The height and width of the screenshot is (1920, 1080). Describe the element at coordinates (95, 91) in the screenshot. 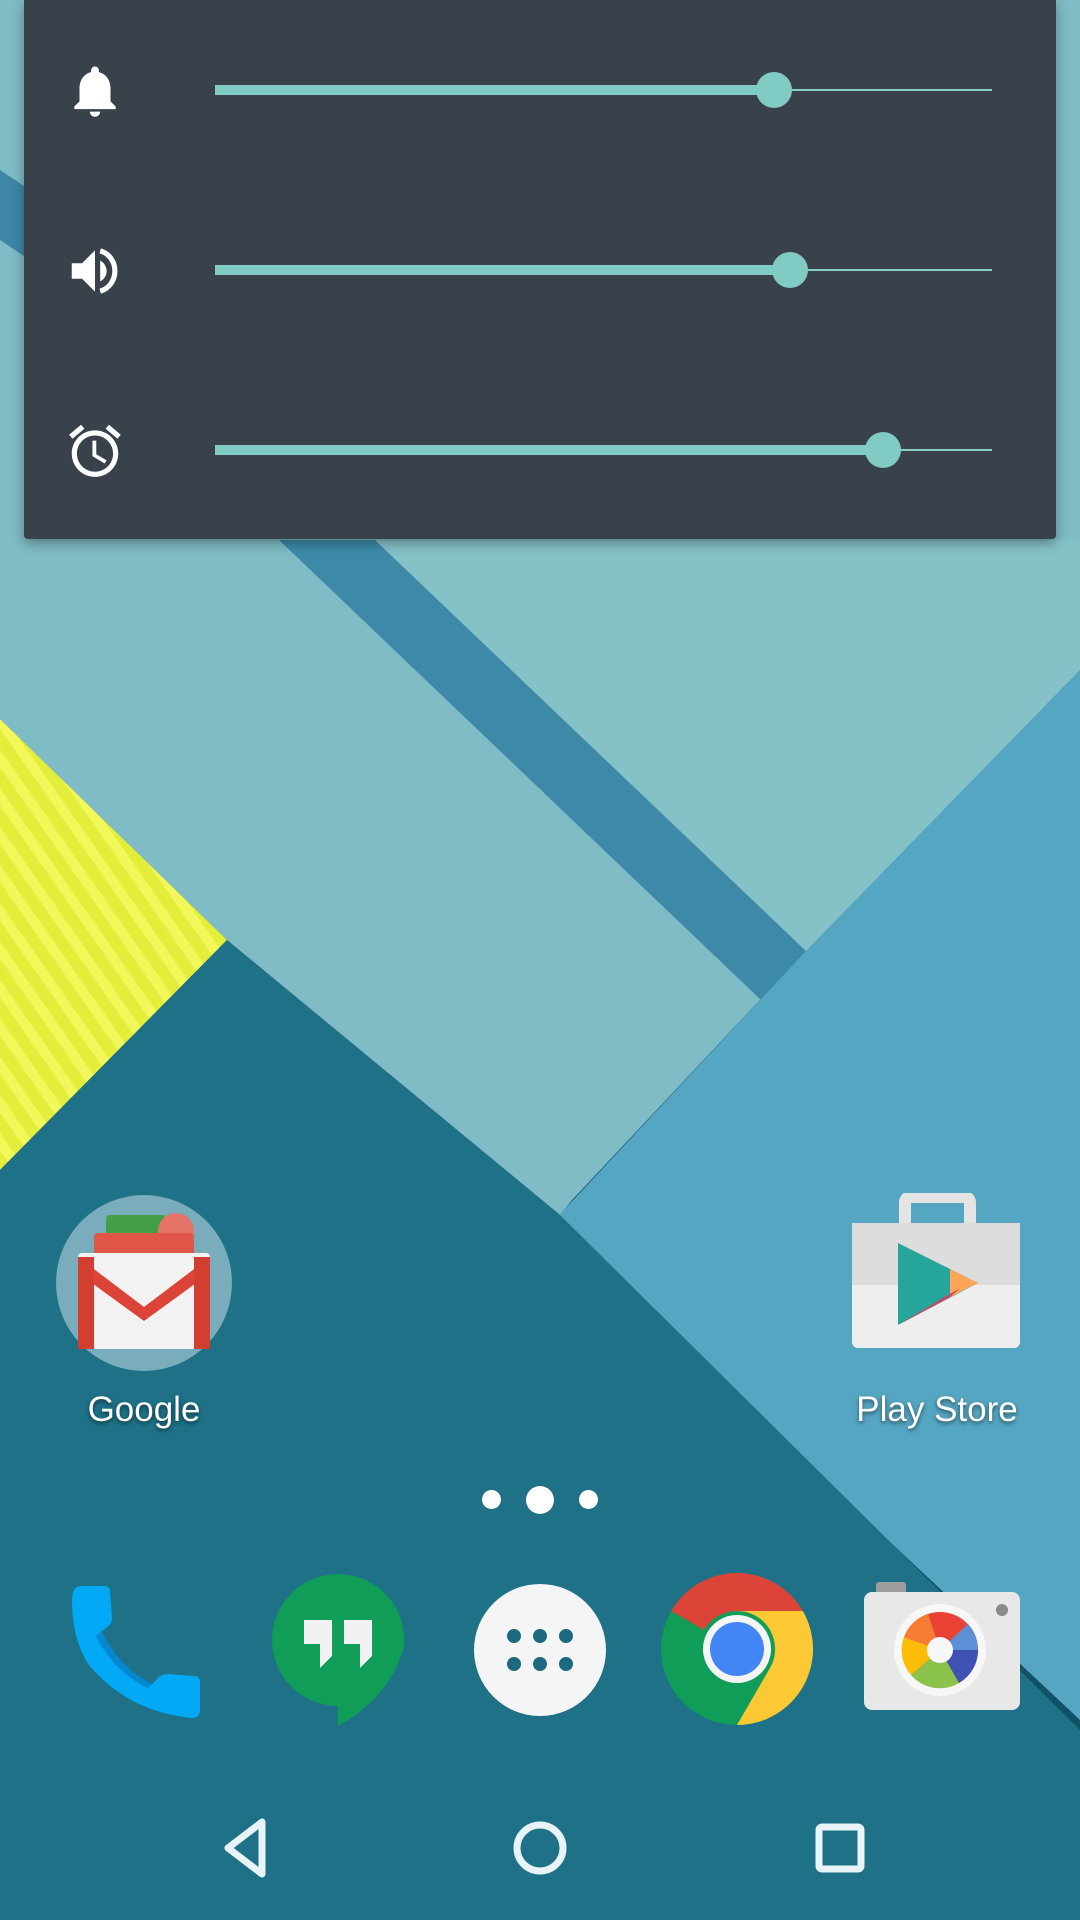

I see `bell-icon` at that location.